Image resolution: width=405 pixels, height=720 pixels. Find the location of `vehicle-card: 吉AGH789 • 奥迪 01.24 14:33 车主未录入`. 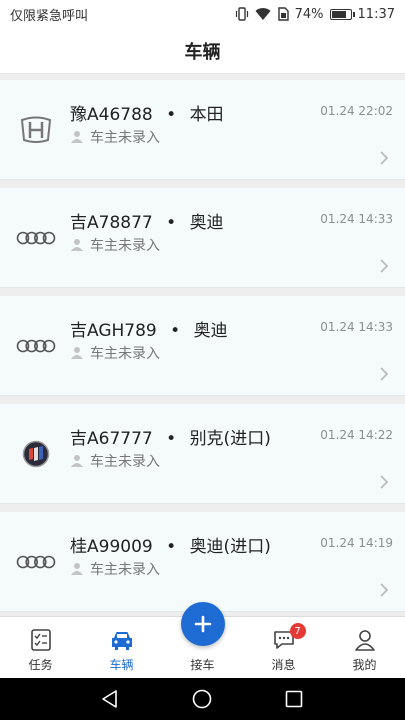

vehicle-card: 吉AGH789 • 奥迪 01.24 14:33 车主未录入 is located at coordinates (202, 346).